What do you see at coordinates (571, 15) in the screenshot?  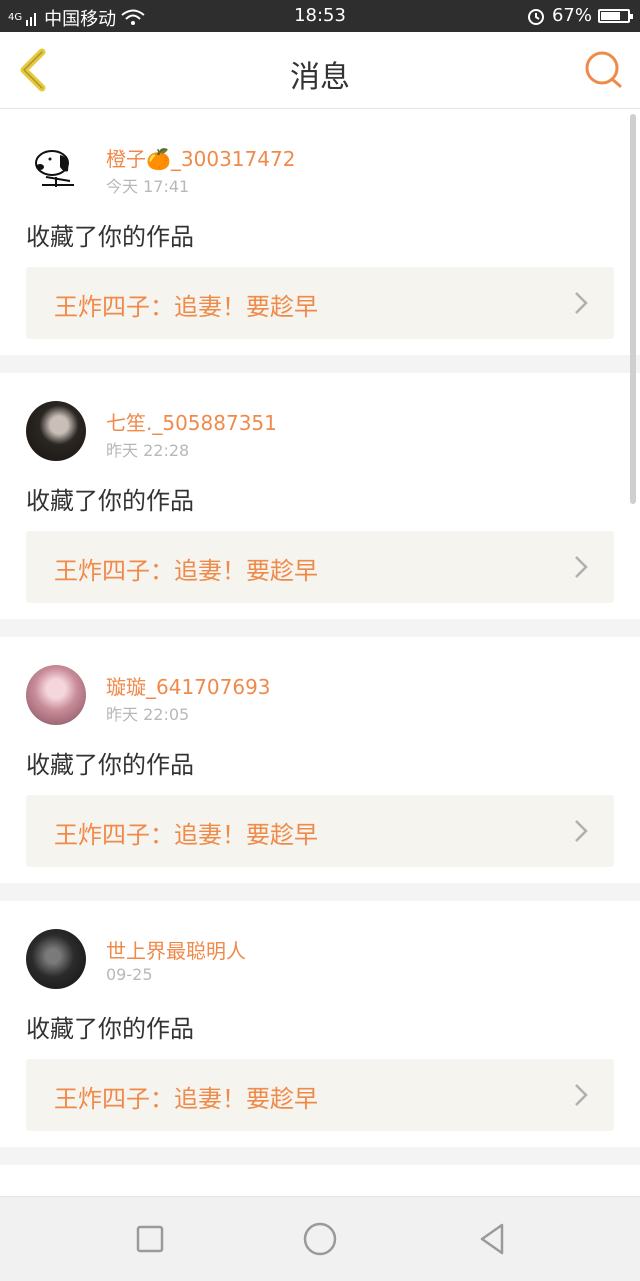 I see `battery-percent: 67%` at bounding box center [571, 15].